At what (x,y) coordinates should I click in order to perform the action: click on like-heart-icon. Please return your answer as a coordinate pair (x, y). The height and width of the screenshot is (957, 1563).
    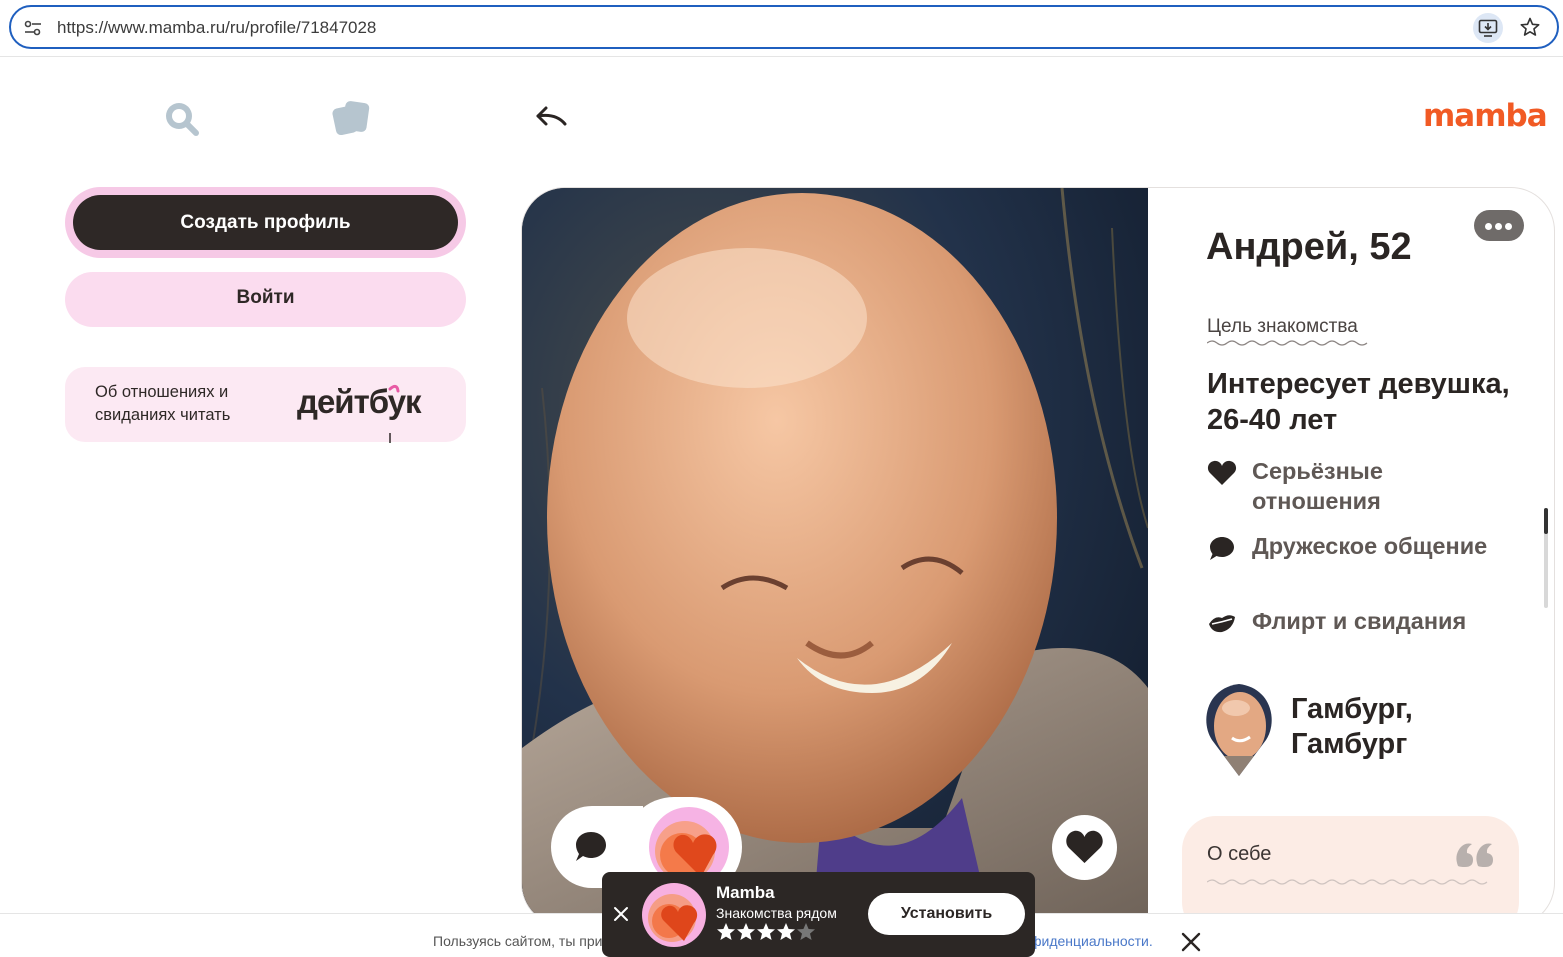
    Looking at the image, I should click on (1084, 846).